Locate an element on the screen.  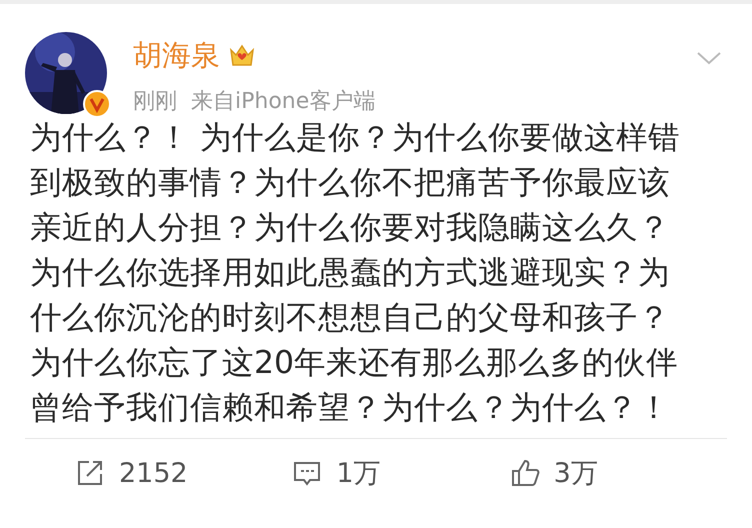
verified-badge-icon is located at coordinates (97, 104).